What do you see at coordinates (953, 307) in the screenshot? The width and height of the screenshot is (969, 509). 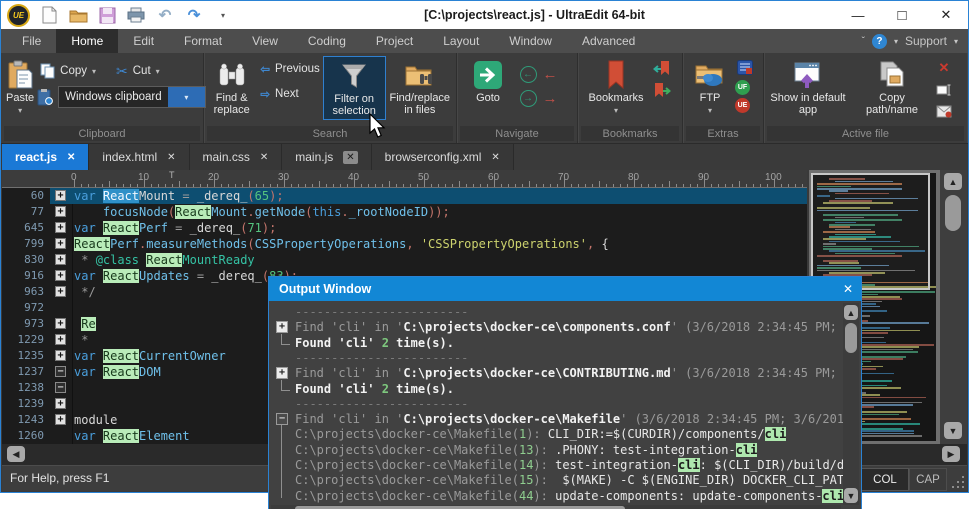 I see `editor-vscrollbar: ▲ ▼` at bounding box center [953, 307].